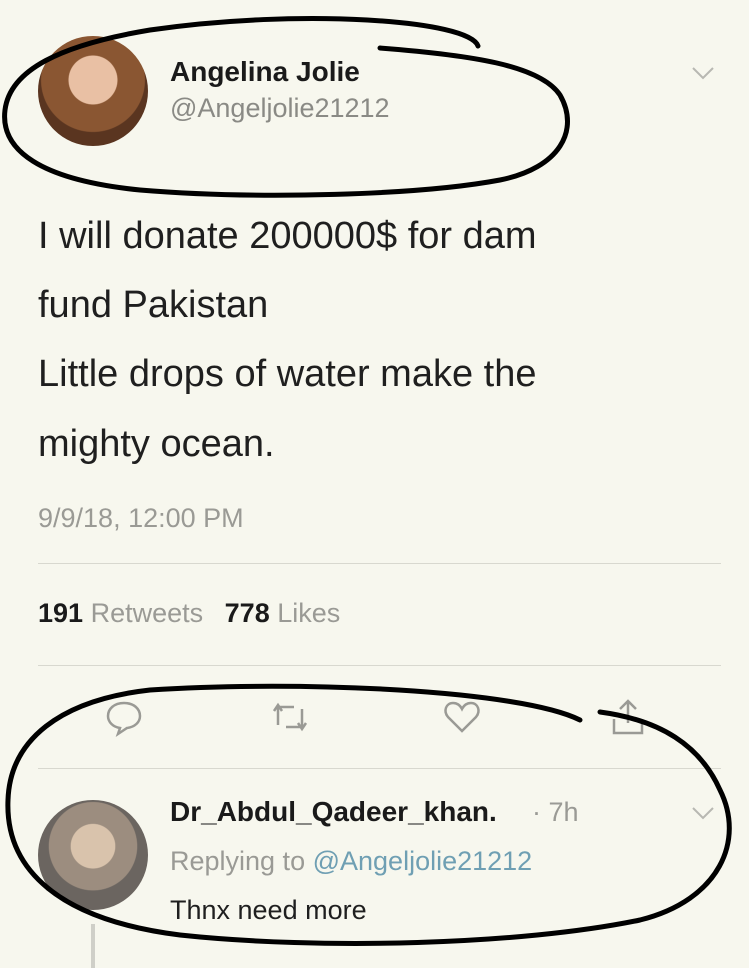  I want to click on reply-time: · 7h, so click(555, 812).